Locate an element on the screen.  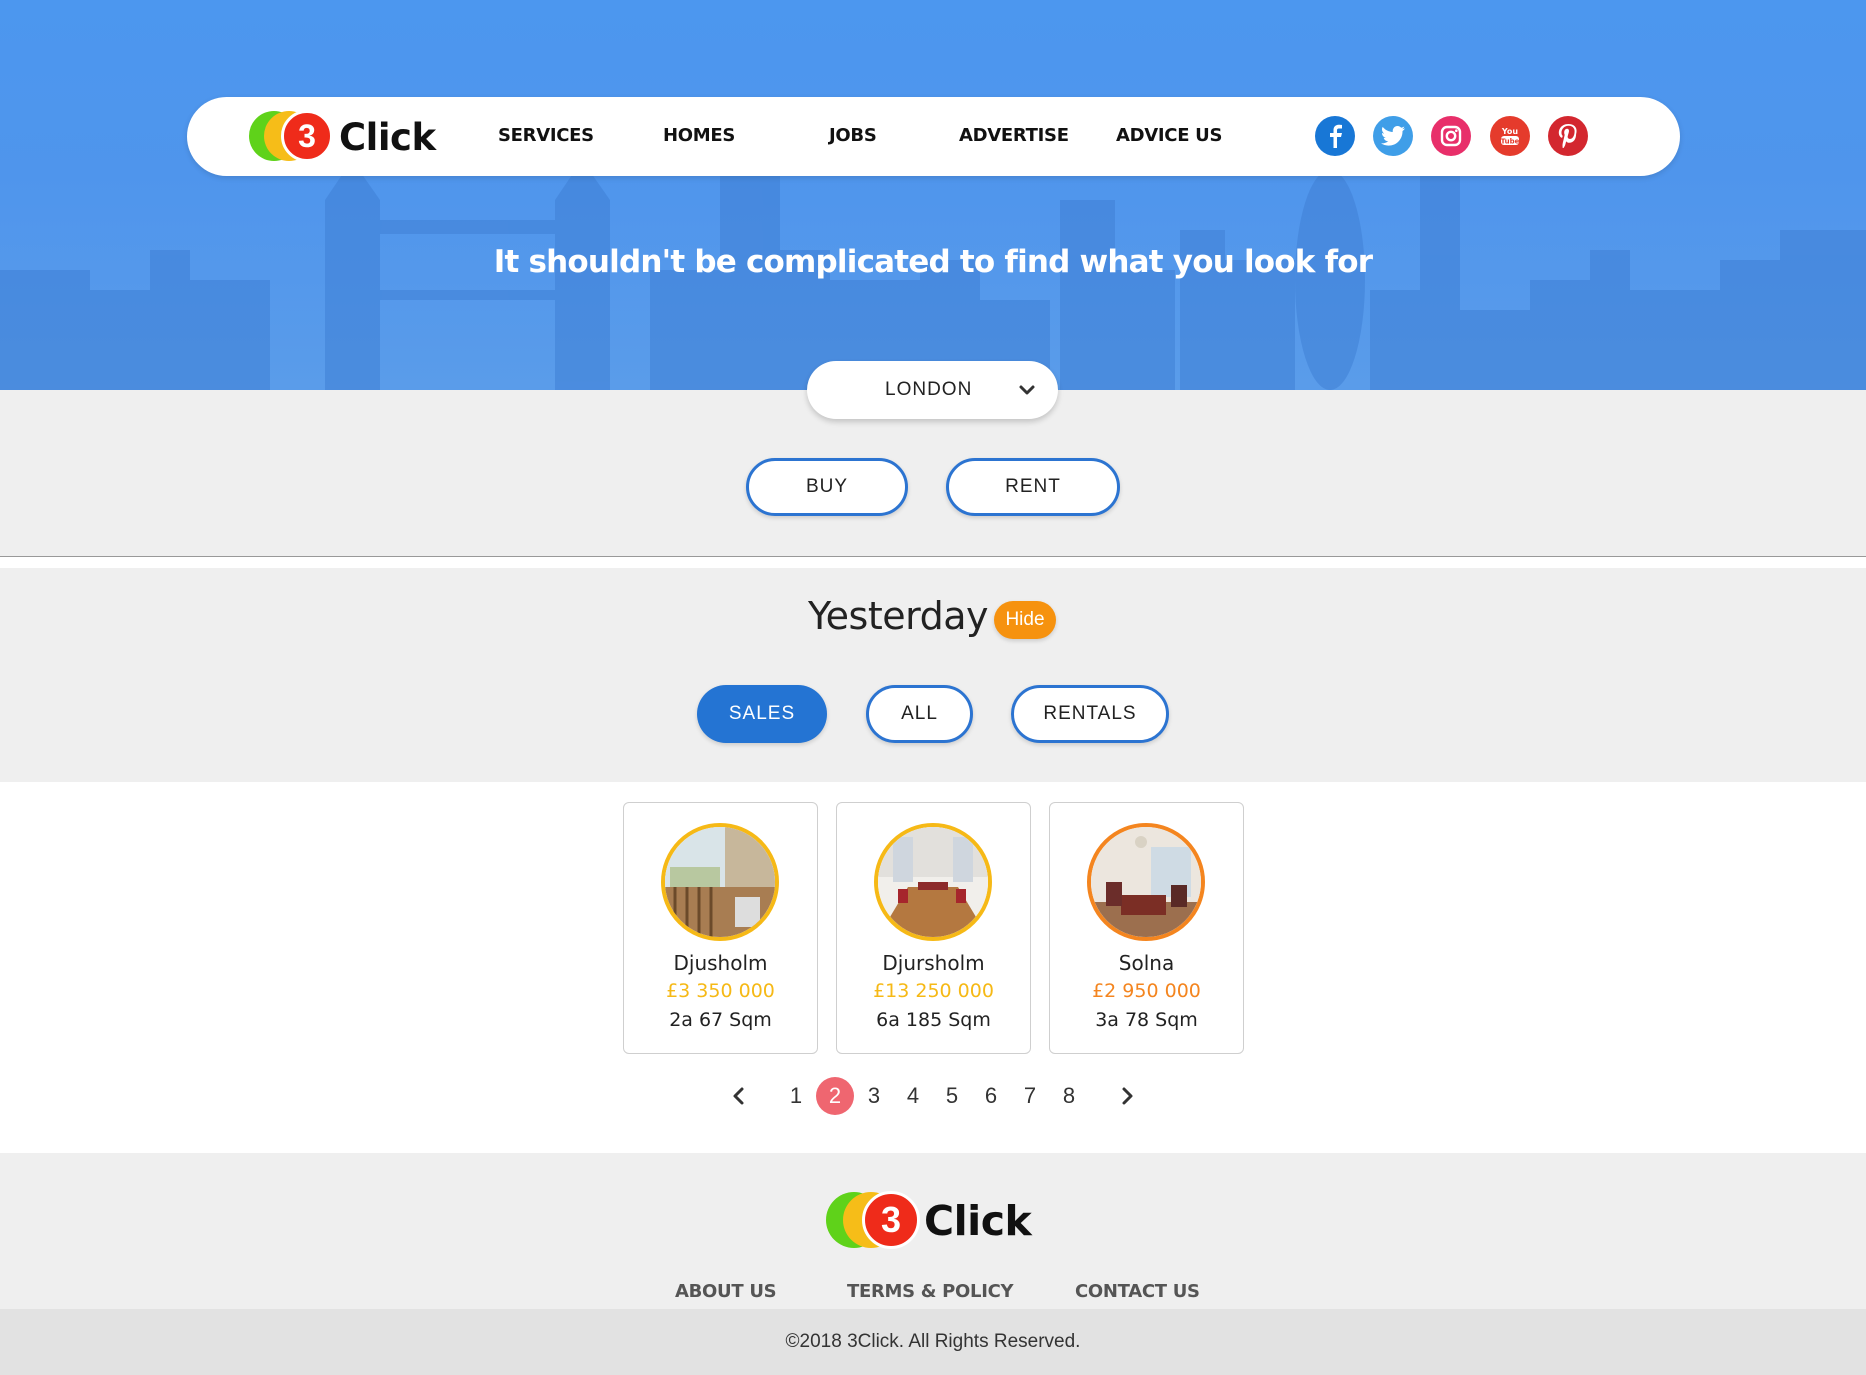
property-size: 2a 67 Sqm is located at coordinates (720, 1020).